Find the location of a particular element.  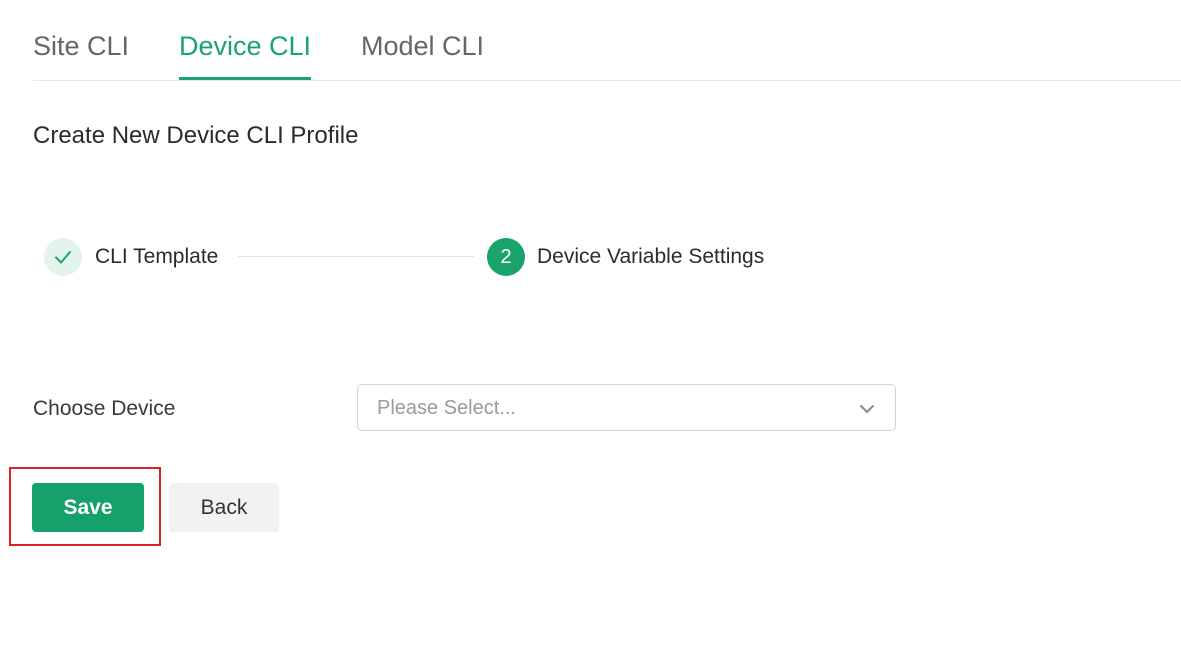

step-1-indicator is located at coordinates (63, 257).